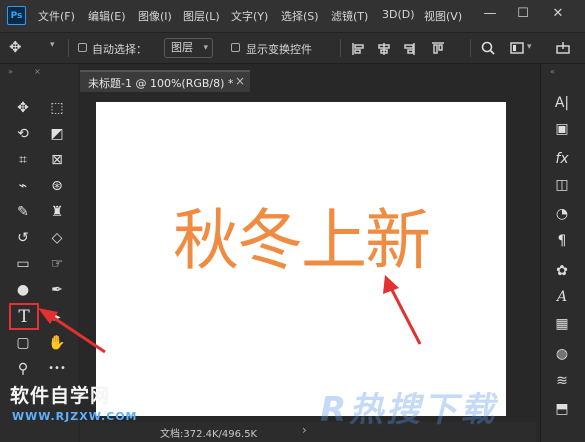 The height and width of the screenshot is (442, 585). I want to click on history-panel-icon: ◔, so click(562, 214).